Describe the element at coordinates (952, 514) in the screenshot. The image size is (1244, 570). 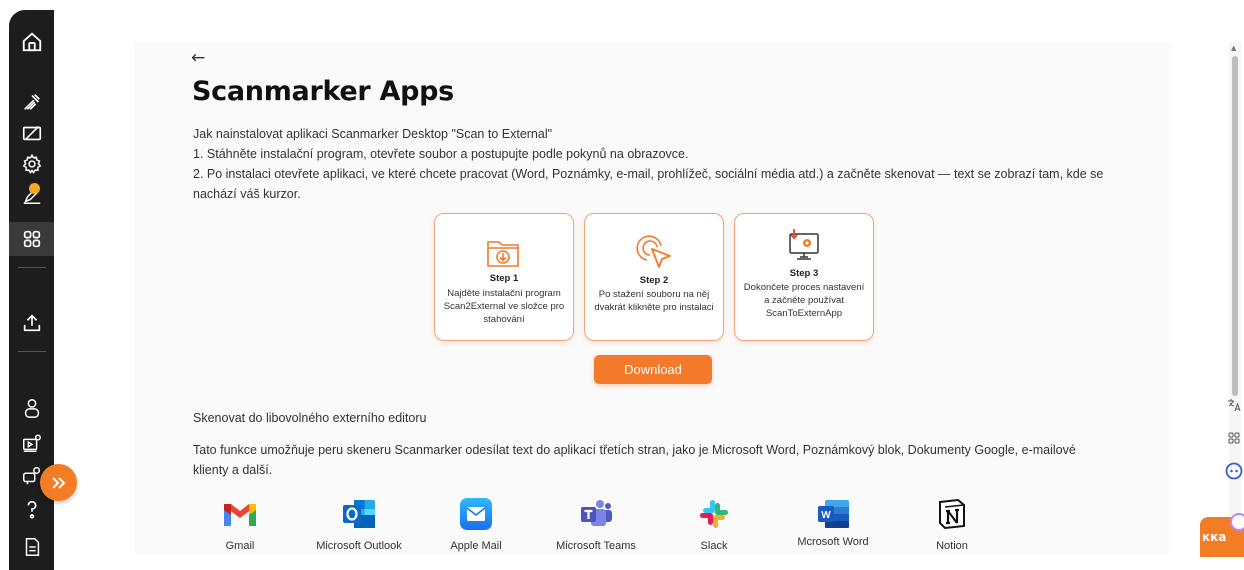
I see `notion-icon` at that location.